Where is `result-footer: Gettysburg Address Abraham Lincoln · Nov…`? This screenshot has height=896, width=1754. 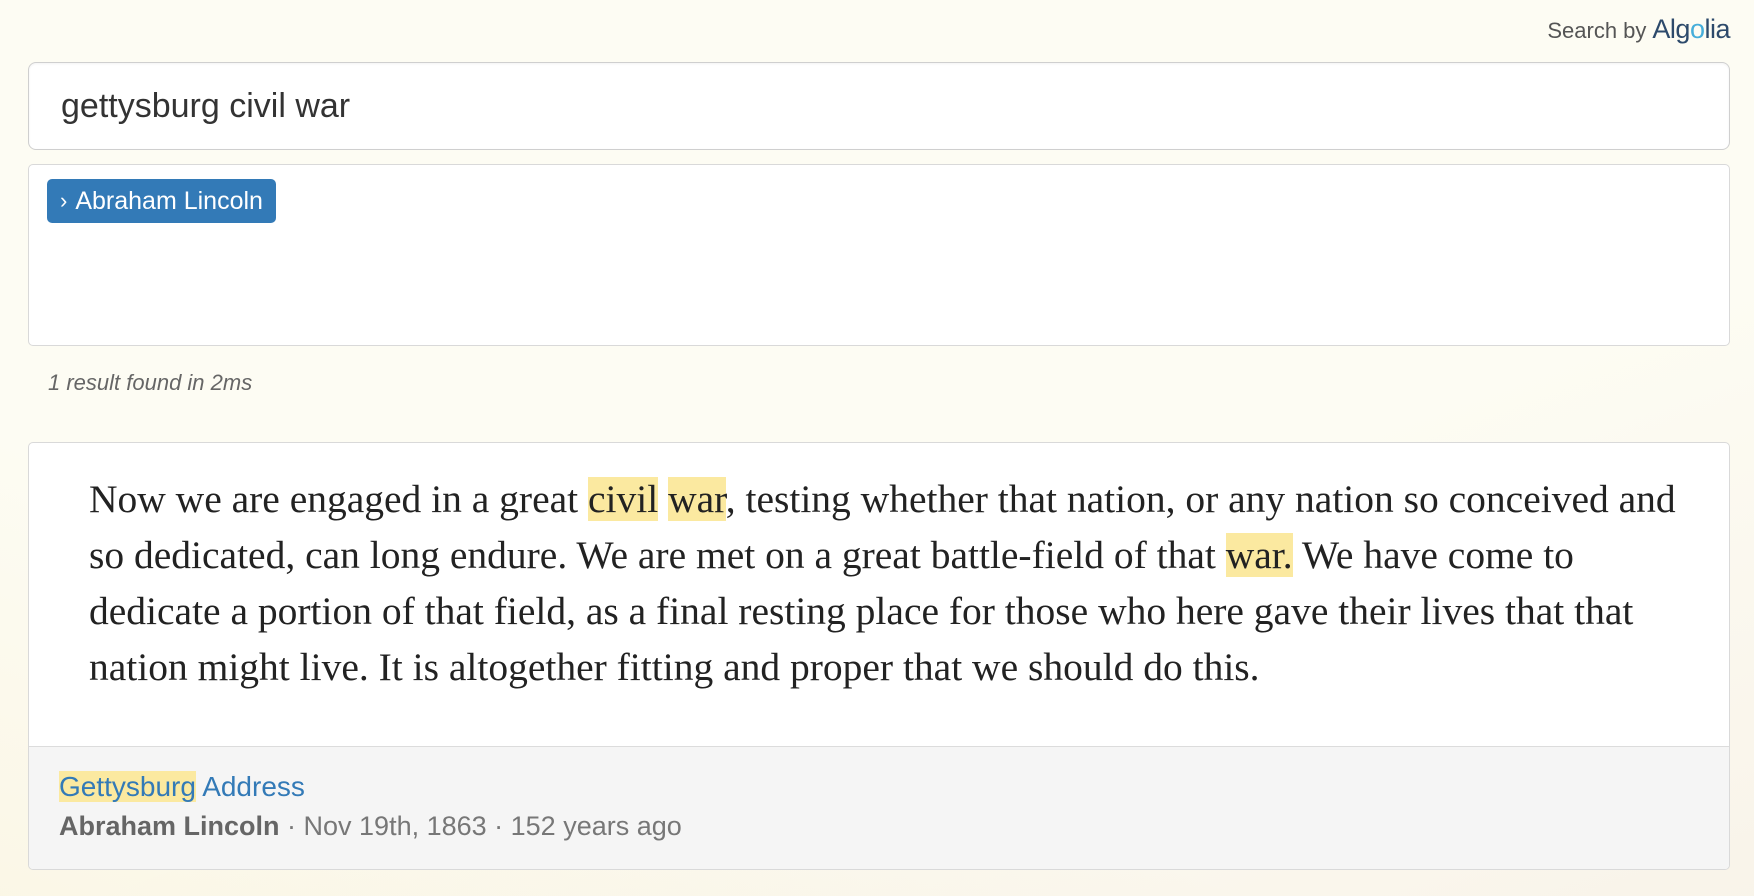 result-footer: Gettysburg Address Abraham Lincoln · Nov… is located at coordinates (879, 807).